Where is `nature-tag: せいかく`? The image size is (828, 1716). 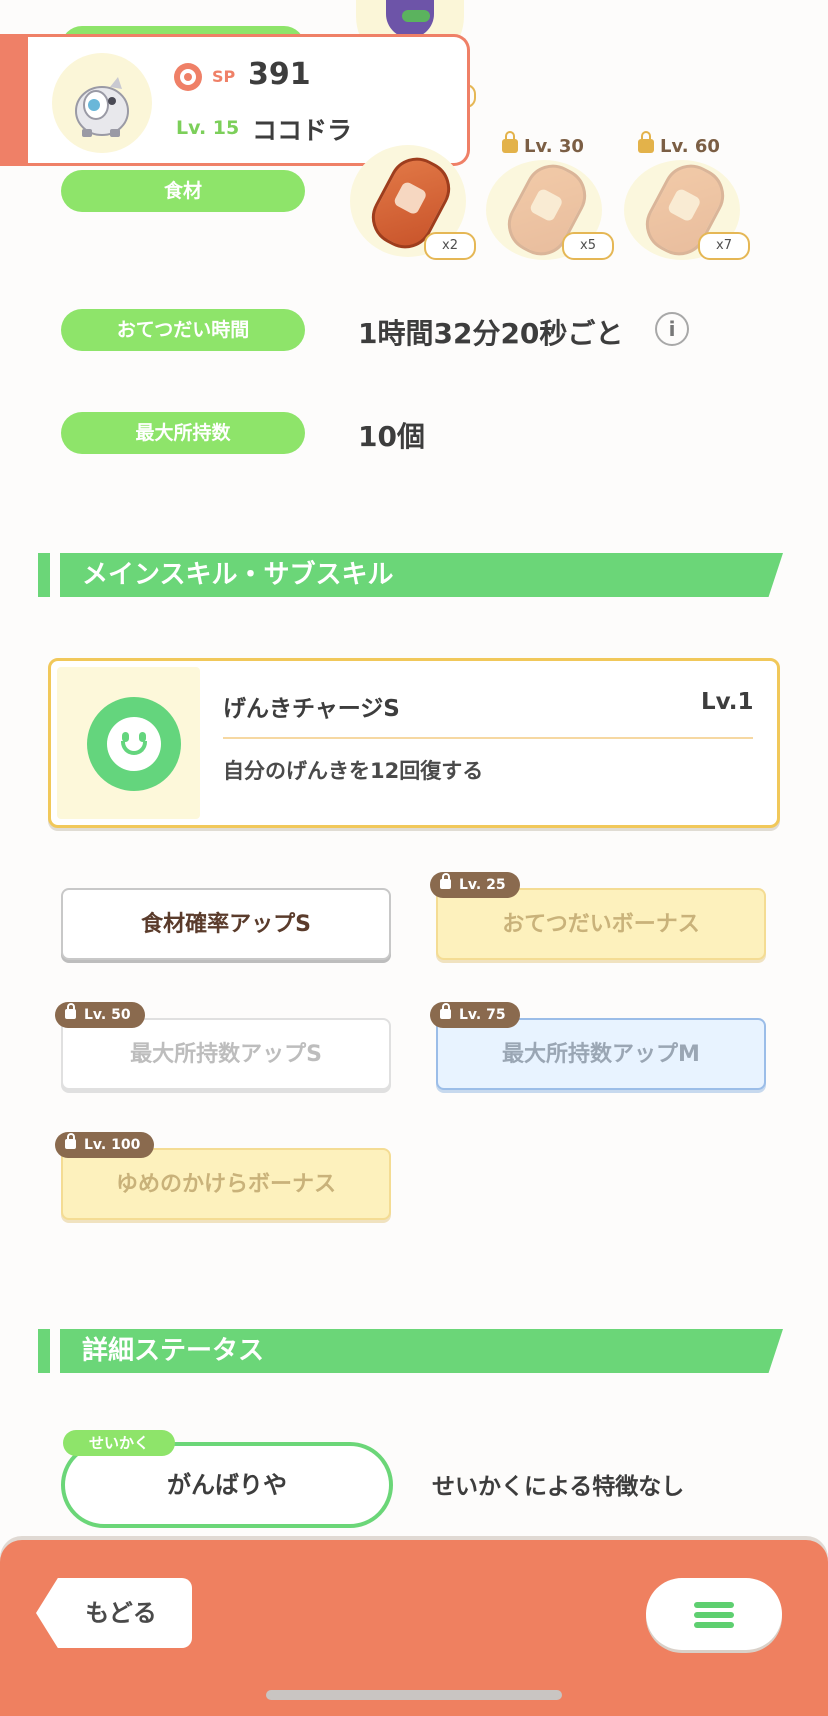
nature-tag: せいかく is located at coordinates (119, 1443).